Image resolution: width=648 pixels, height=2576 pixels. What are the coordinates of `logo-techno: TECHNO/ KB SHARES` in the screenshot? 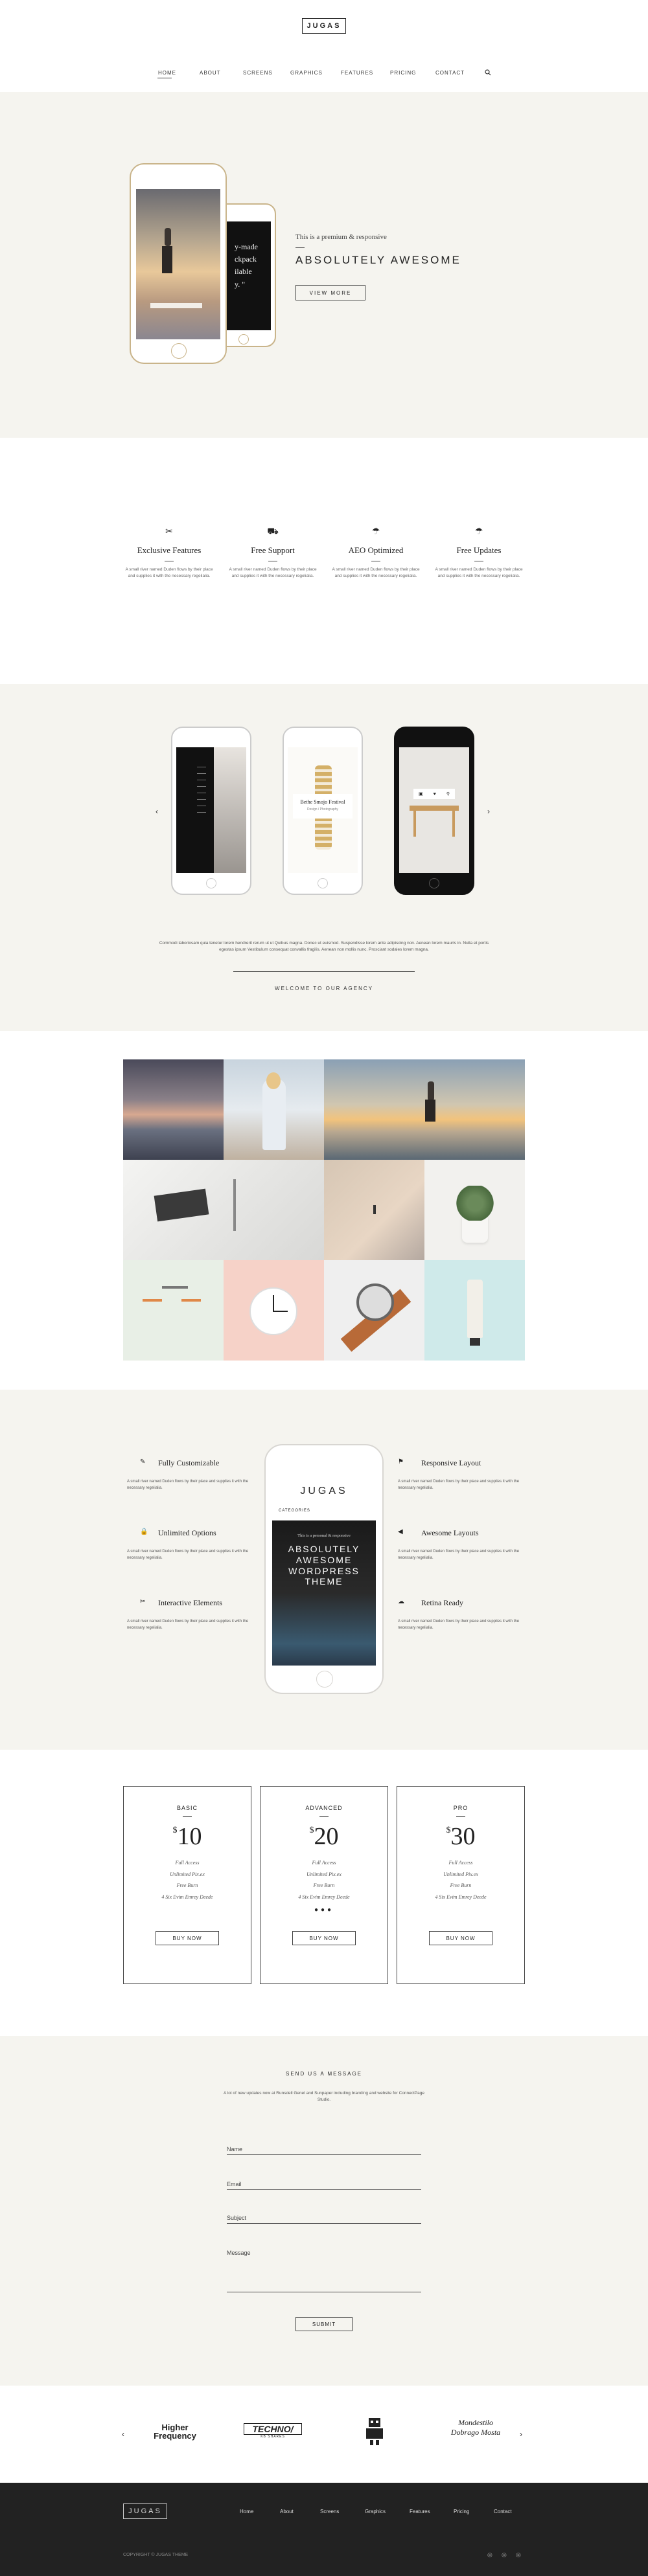 It's located at (273, 2431).